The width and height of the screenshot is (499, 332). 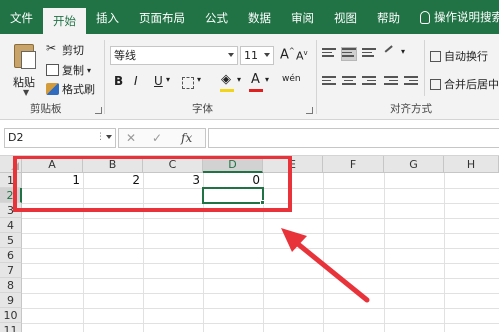 I want to click on row-header-4: 4, so click(x=11, y=225).